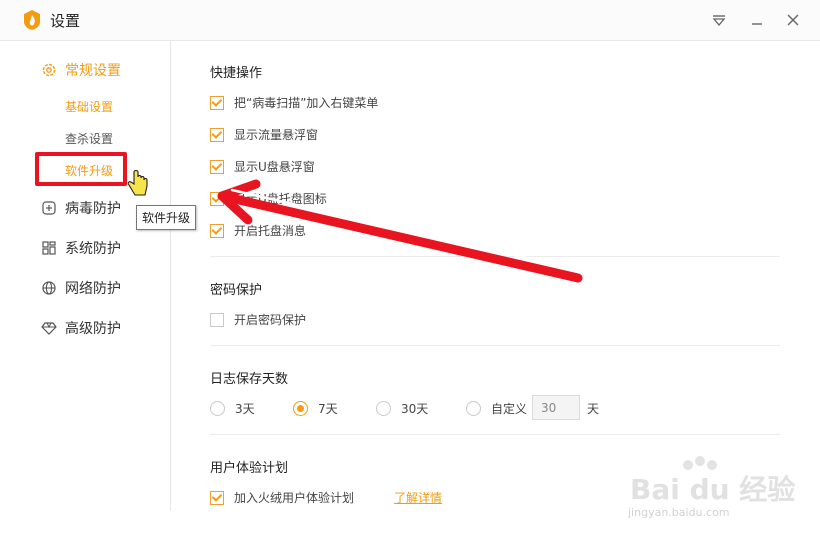  Describe the element at coordinates (280, 199) in the screenshot. I see `option-label: 显示U盘托盘图标` at that location.